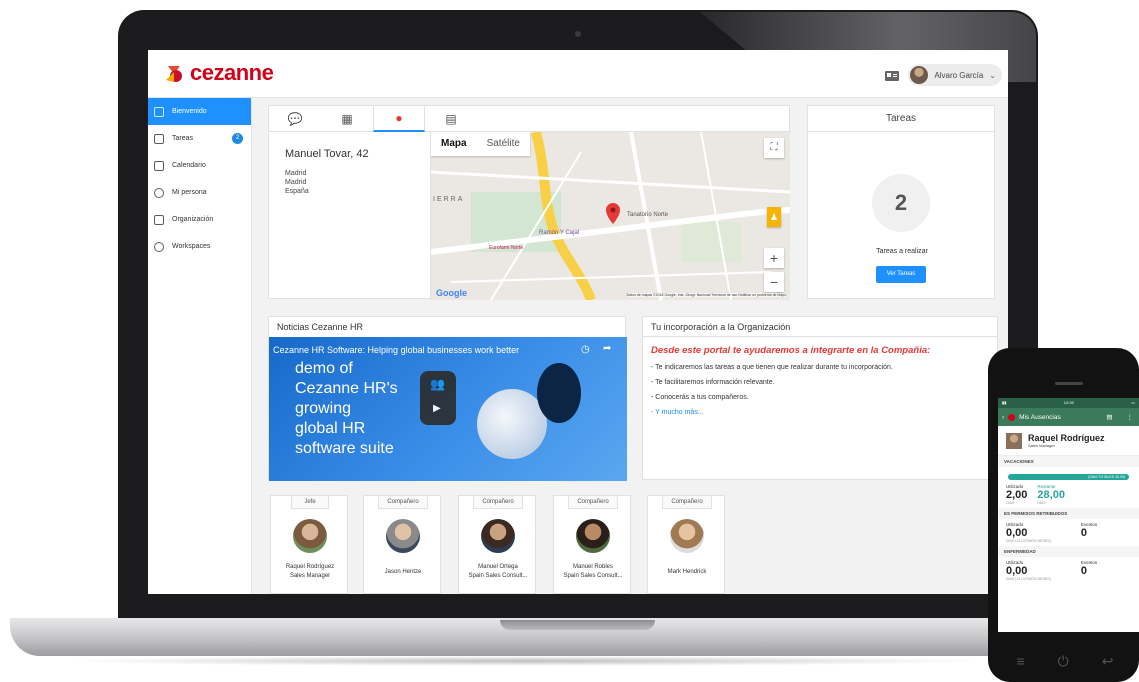  I want to click on fullscreen-button: ⛶, so click(774, 148).